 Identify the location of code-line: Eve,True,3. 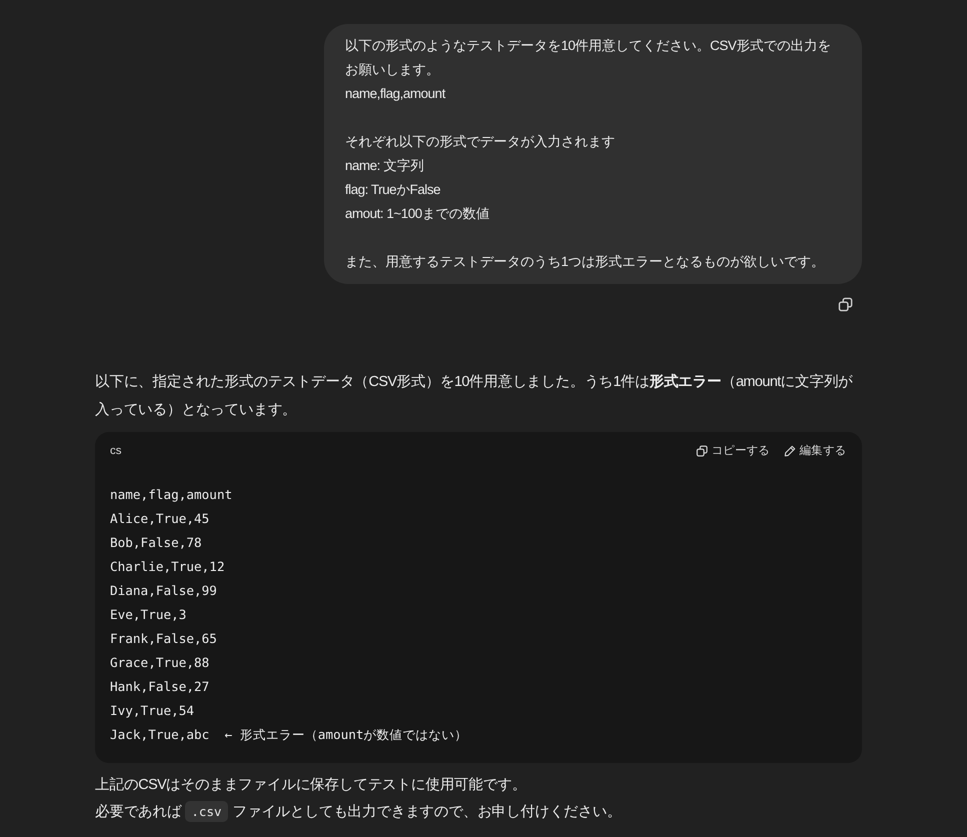
(148, 615).